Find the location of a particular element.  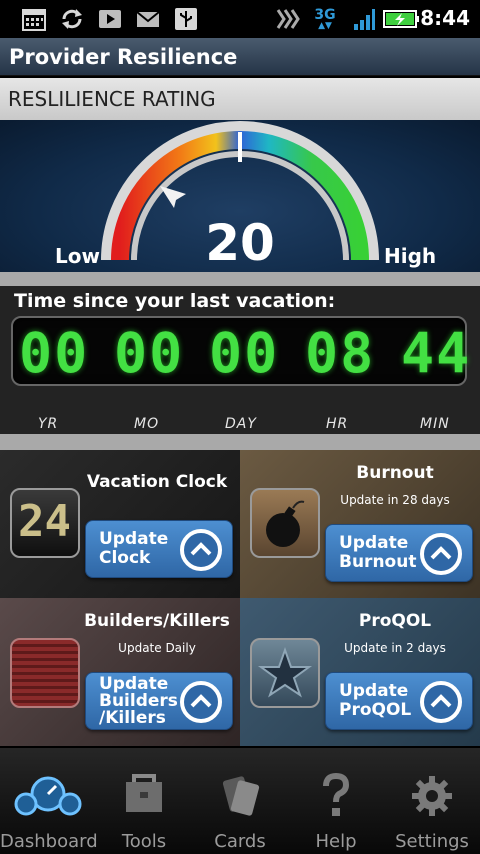

vacation-clock-tile: Vacation Clock 24 Update Clock is located at coordinates (120, 524).